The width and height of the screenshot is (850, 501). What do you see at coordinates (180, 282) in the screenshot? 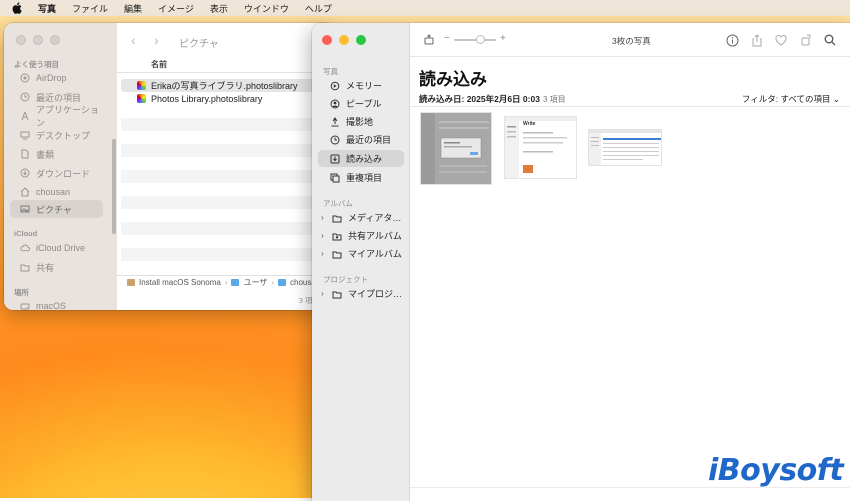
I see `path-item: Install macOS Sonoma` at bounding box center [180, 282].